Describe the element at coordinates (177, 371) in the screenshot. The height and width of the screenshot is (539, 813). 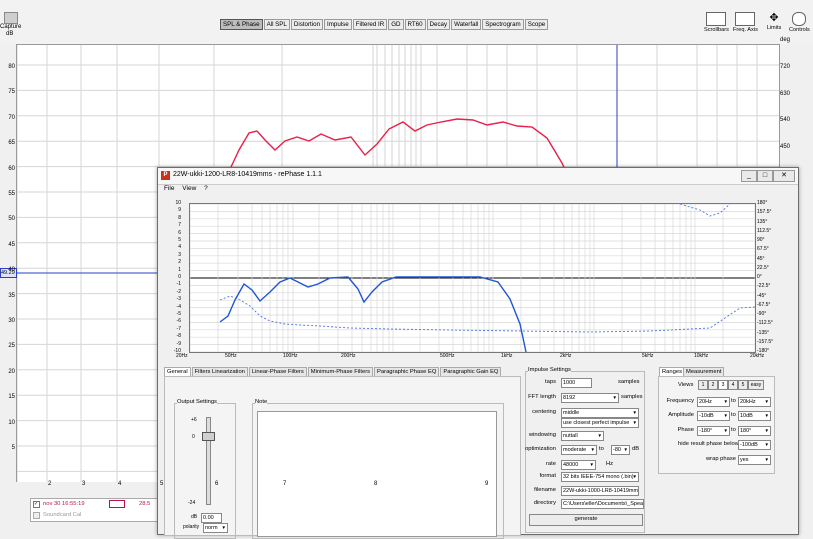
I see `tab-general: General` at that location.